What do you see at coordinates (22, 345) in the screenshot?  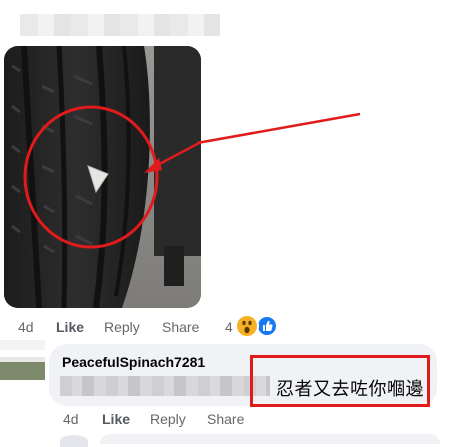 I see `thread-line` at bounding box center [22, 345].